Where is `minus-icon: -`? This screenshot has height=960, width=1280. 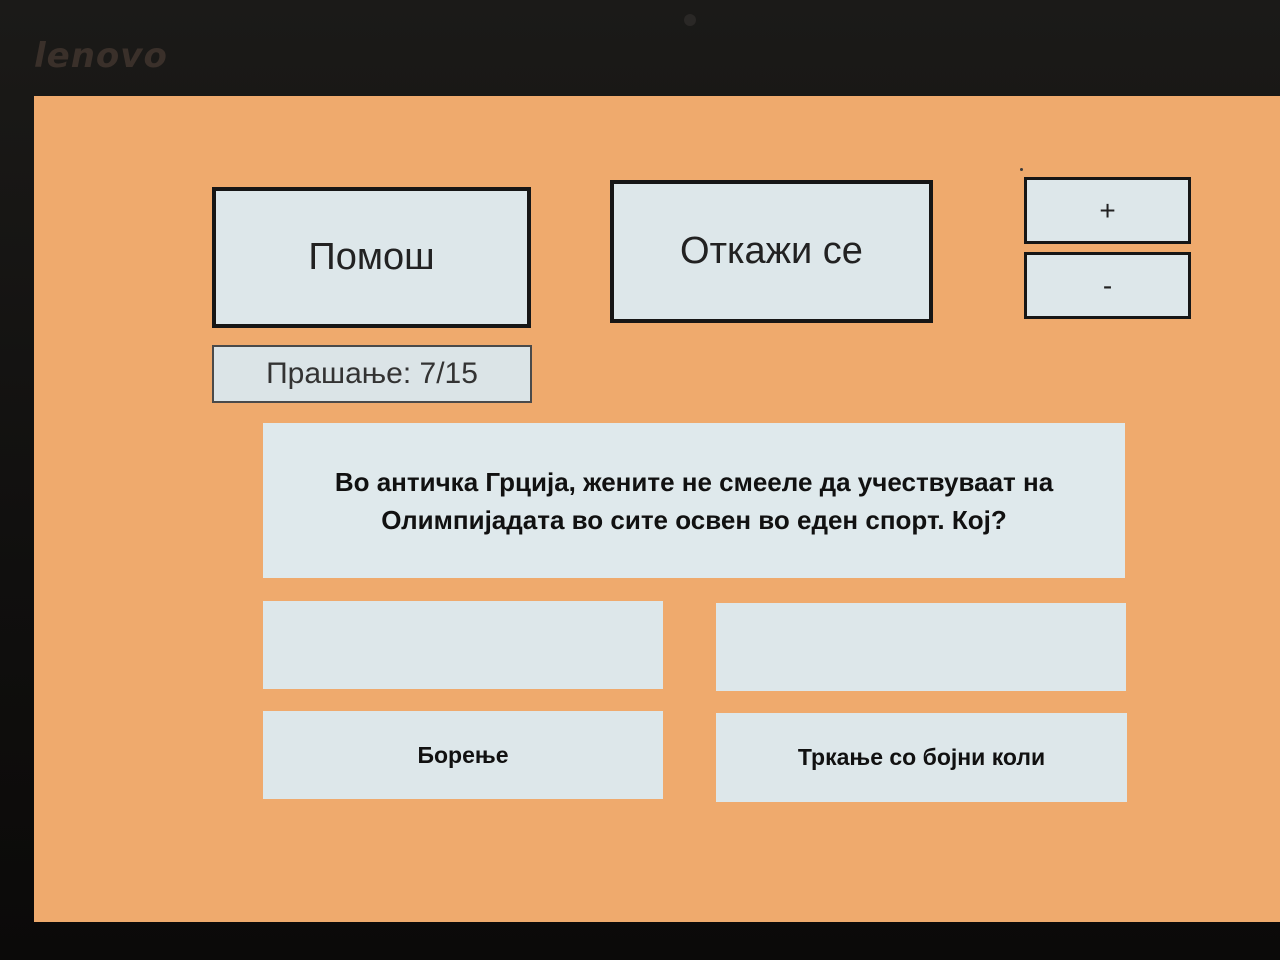 minus-icon: - is located at coordinates (1107, 285).